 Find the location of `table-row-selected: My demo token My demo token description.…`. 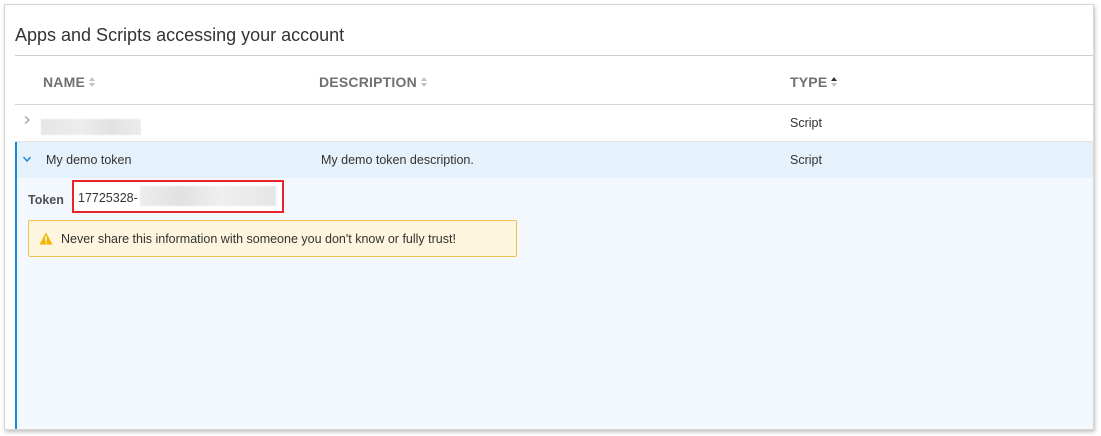

table-row-selected: My demo token My demo token description.… is located at coordinates (554, 160).